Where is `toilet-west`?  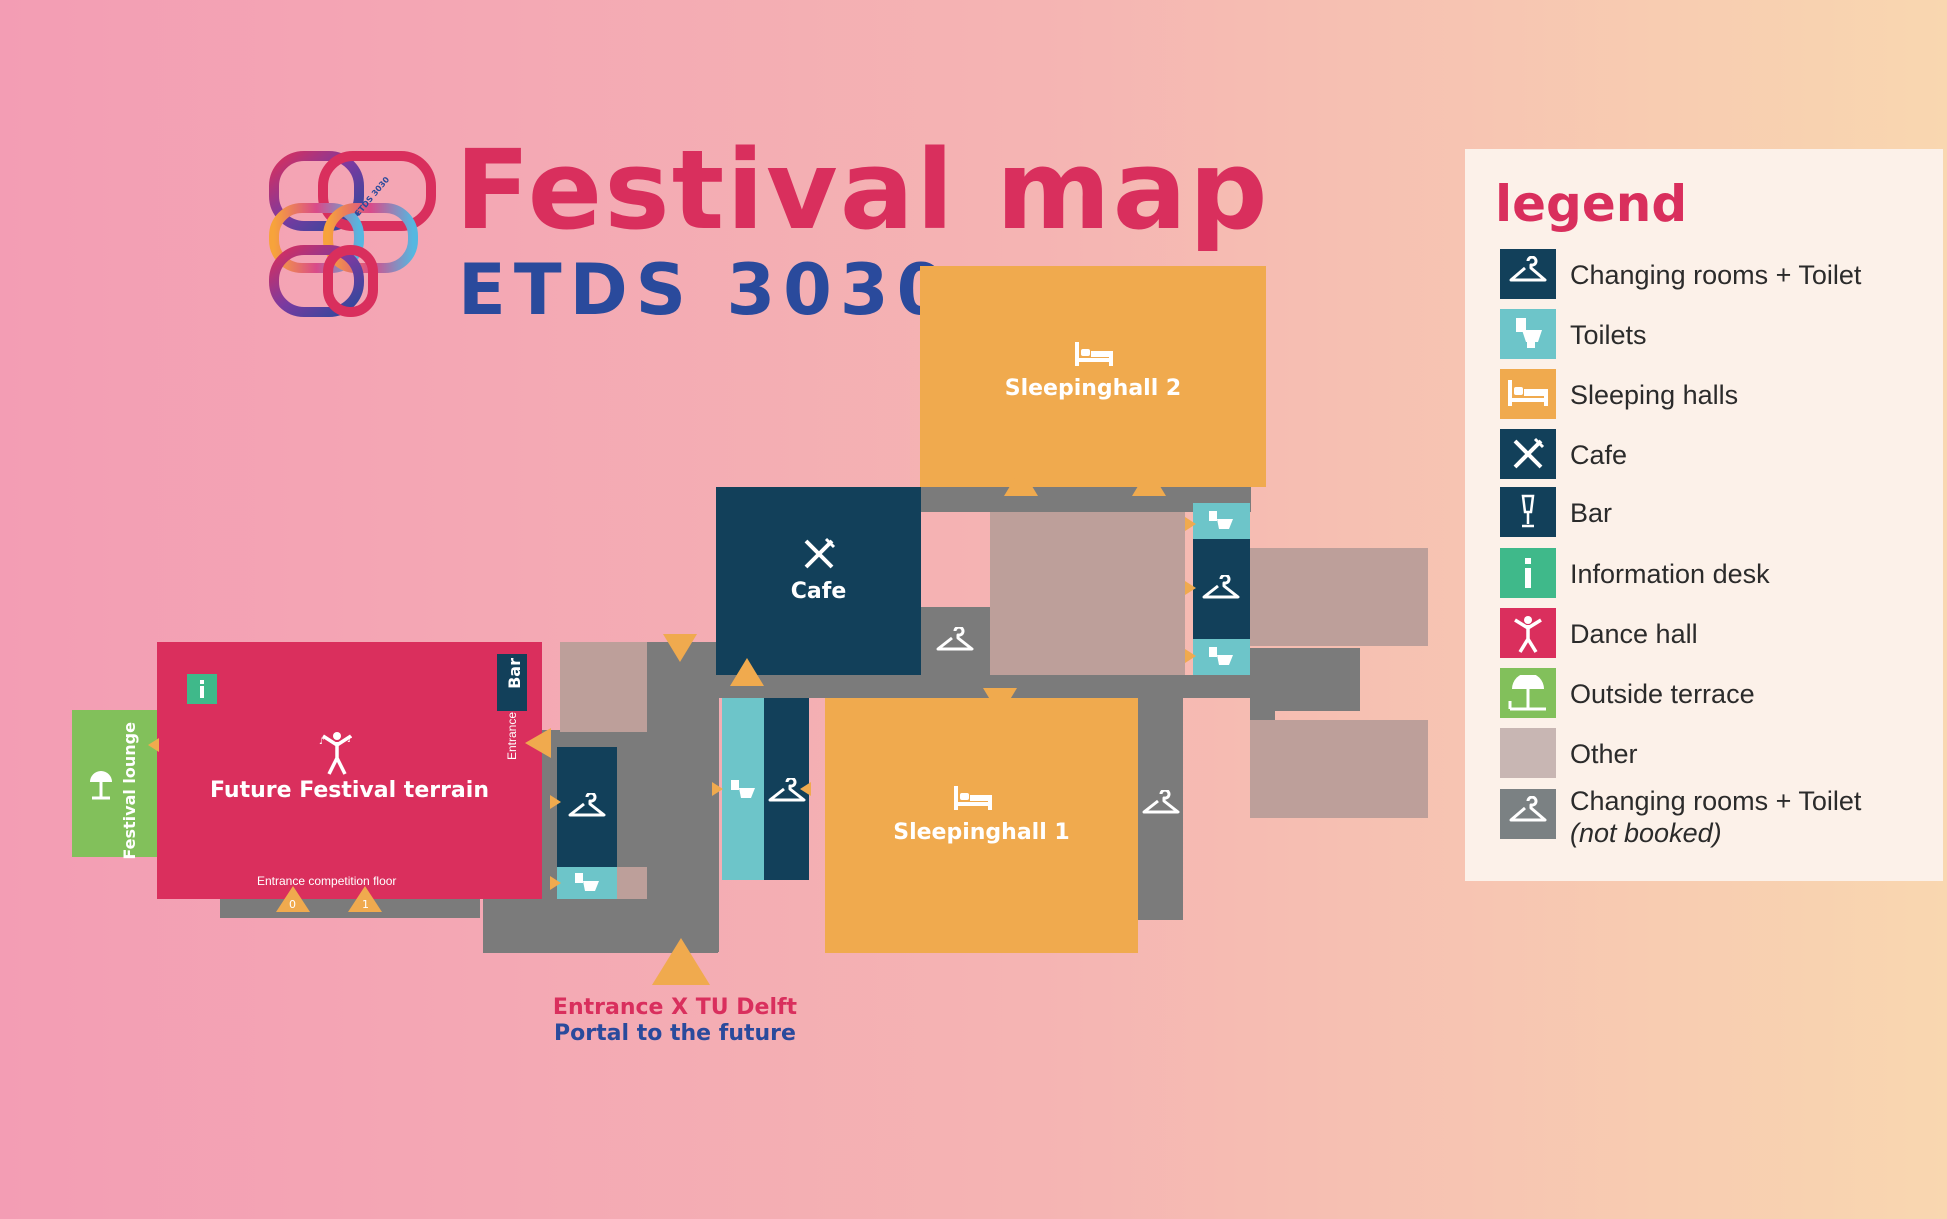 toilet-west is located at coordinates (587, 883).